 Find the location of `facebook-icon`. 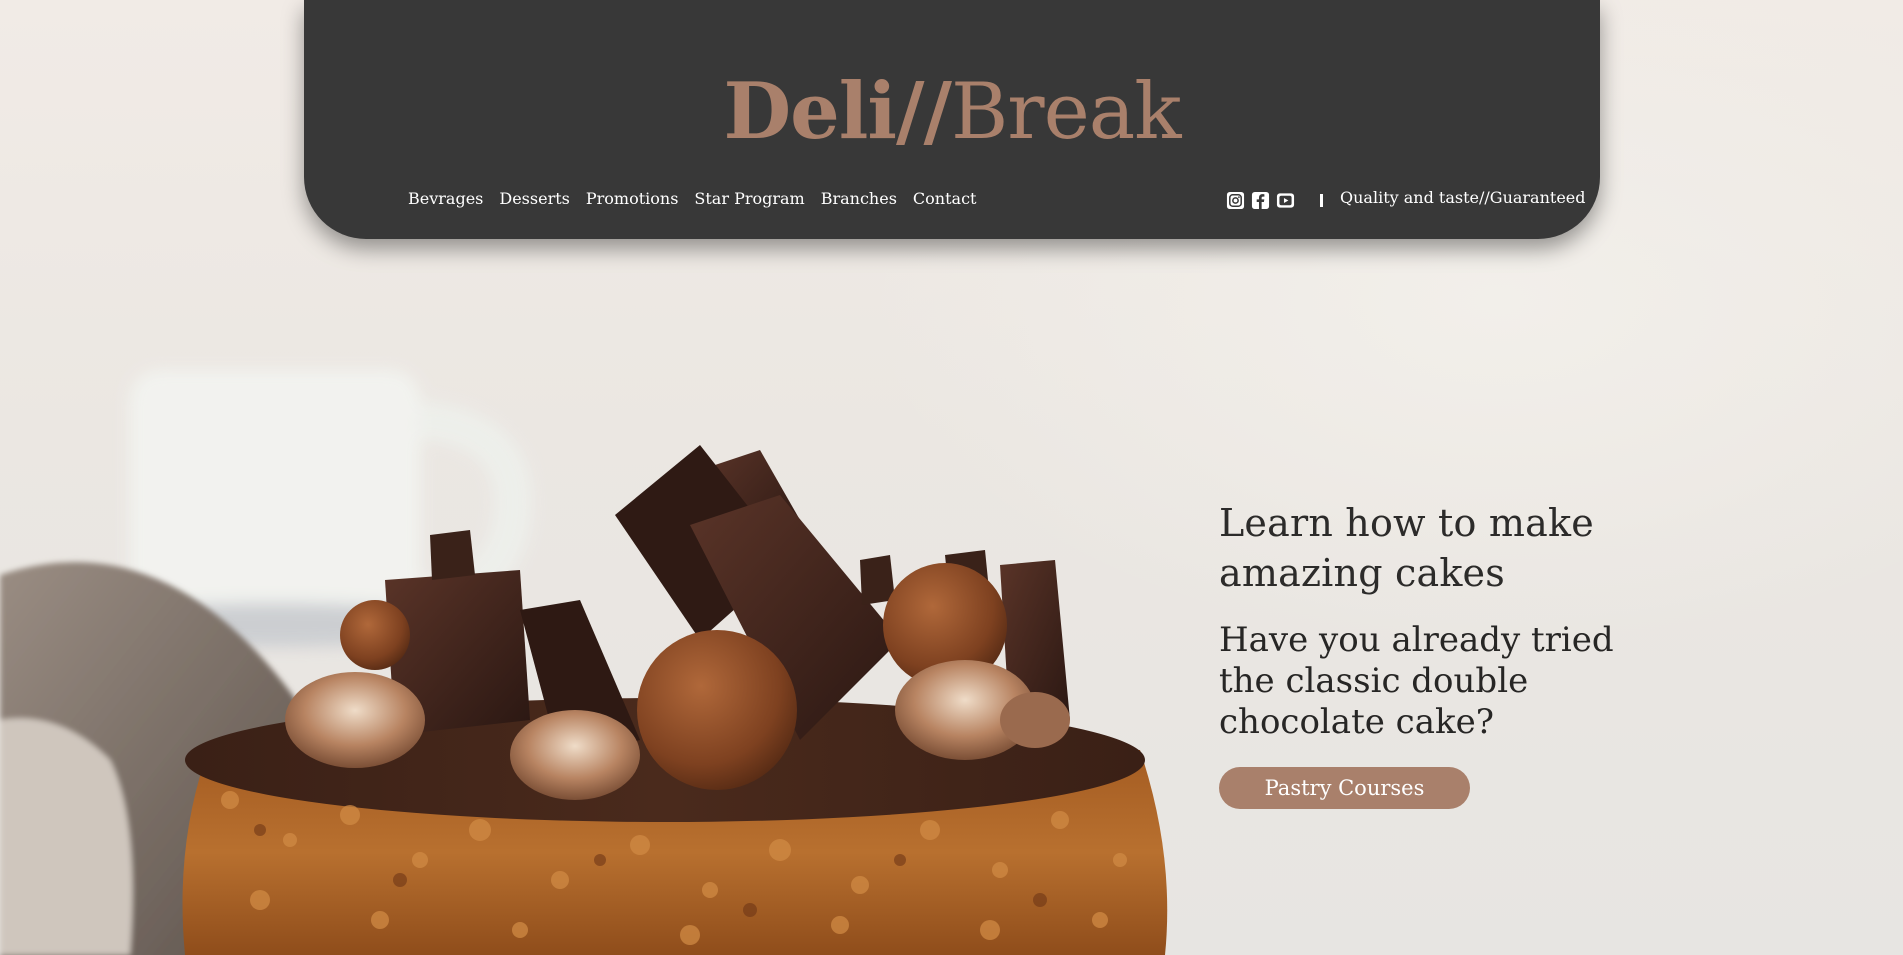

facebook-icon is located at coordinates (1260, 200).